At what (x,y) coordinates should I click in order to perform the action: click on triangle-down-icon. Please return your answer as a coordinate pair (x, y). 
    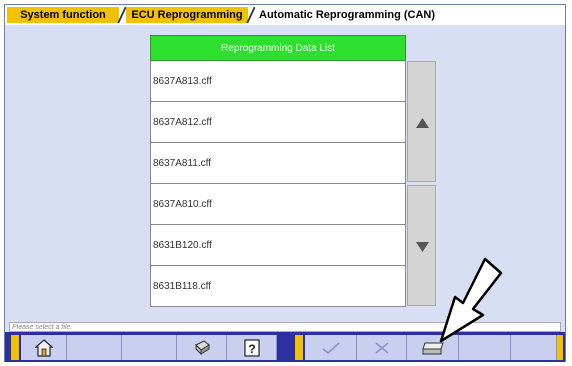
    Looking at the image, I should click on (422, 247).